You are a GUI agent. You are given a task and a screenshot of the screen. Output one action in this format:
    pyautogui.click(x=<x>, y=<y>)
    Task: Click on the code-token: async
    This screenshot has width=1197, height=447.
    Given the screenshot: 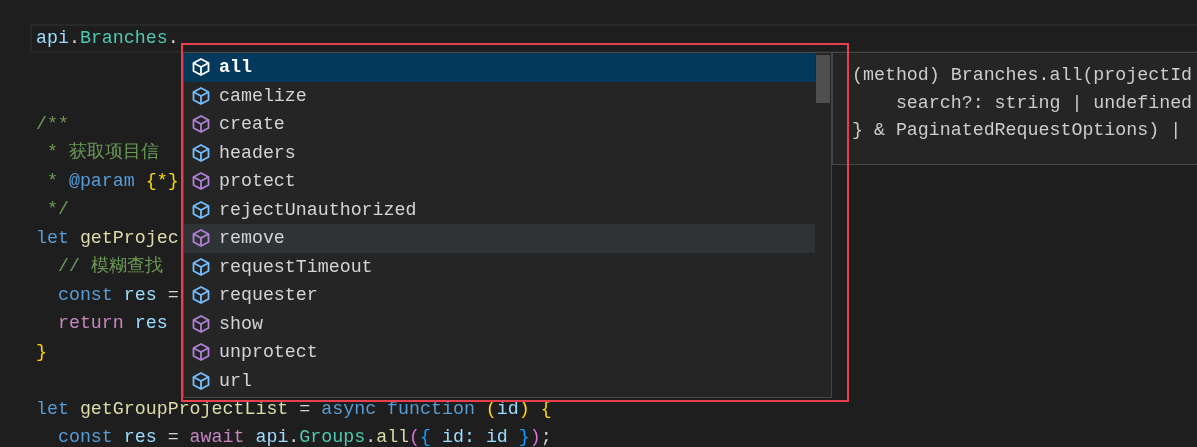 What is the action you would take?
    pyautogui.click(x=348, y=408)
    